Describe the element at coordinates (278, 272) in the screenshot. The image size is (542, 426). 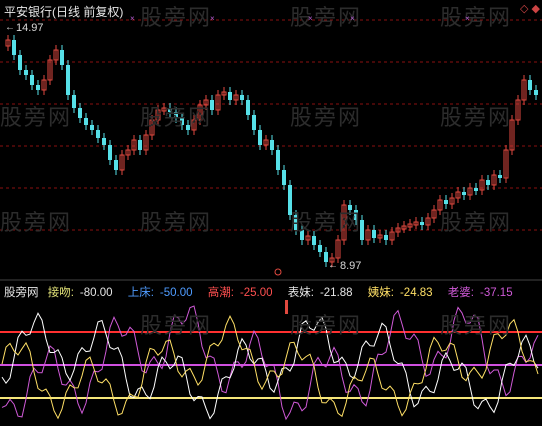
I see `signal-dot` at that location.